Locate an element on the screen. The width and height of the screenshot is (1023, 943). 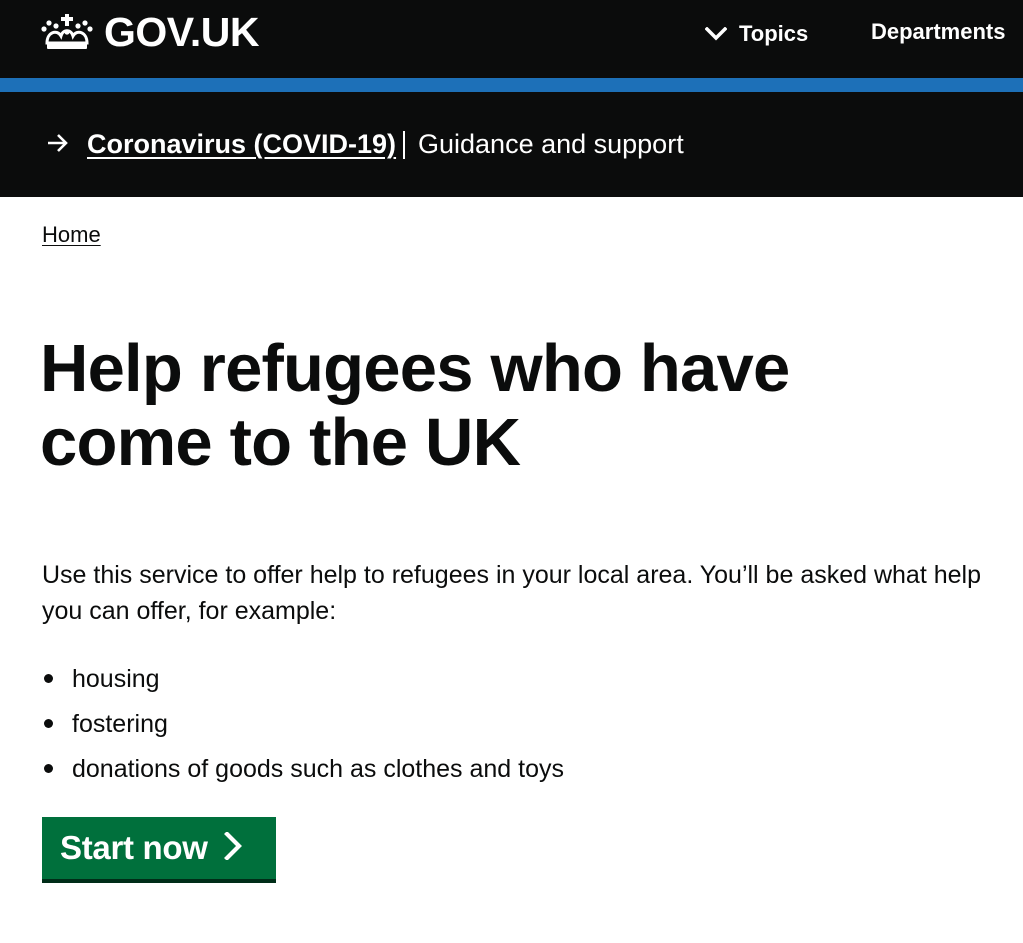
crown-icon is located at coordinates (67, 32).